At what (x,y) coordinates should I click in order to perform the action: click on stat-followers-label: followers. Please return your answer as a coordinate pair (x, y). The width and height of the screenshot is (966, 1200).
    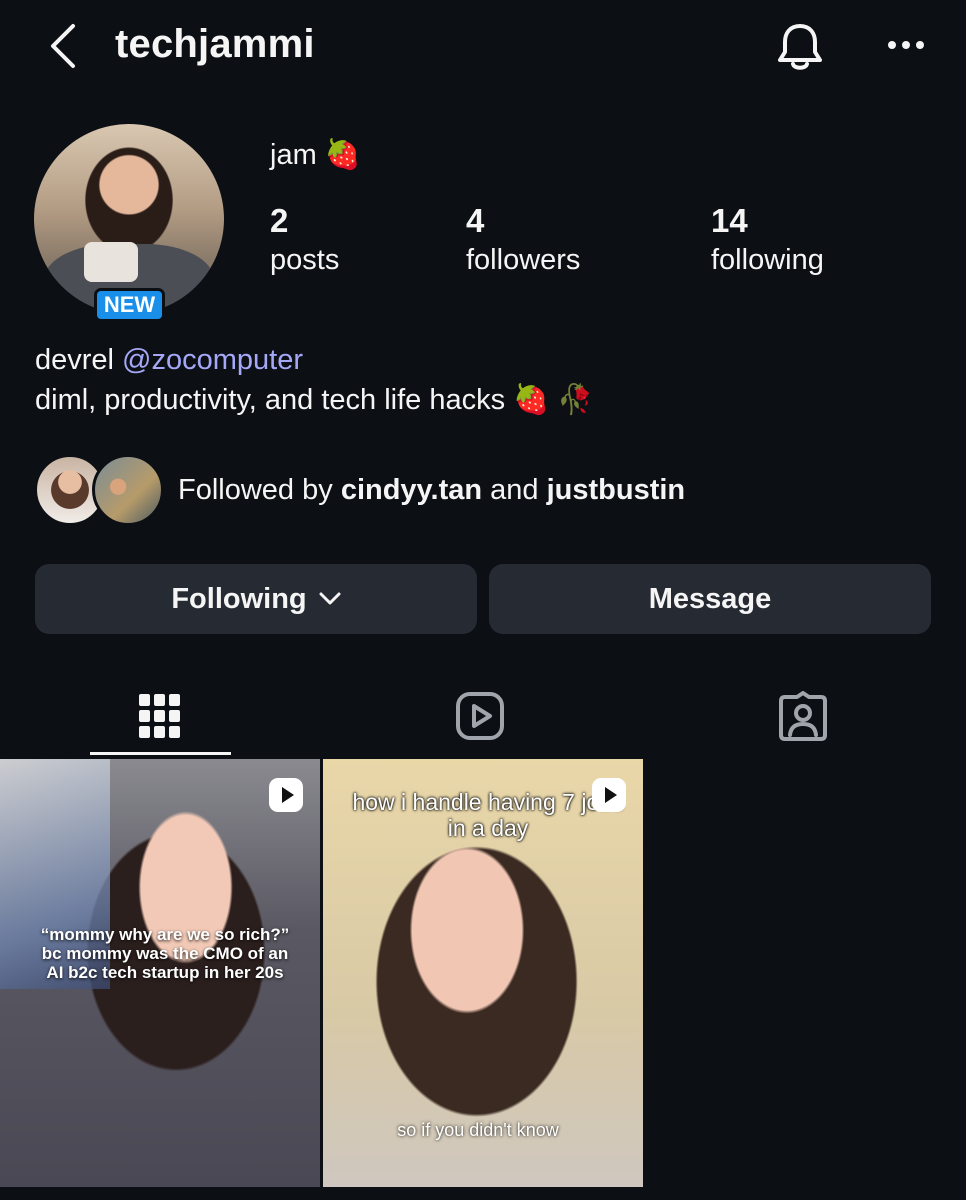
    Looking at the image, I should click on (523, 260).